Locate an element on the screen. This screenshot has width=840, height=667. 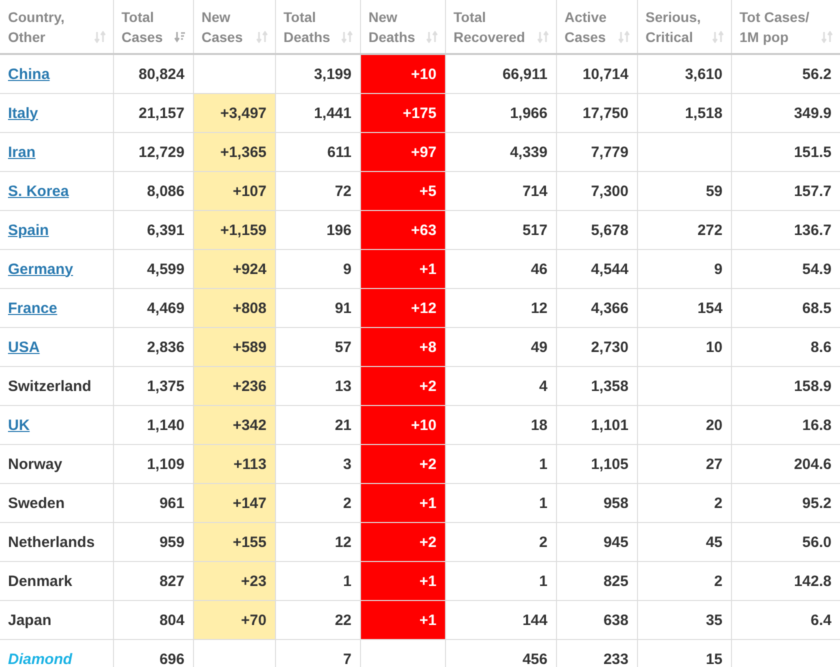
table-cell: 15 is located at coordinates (714, 658).